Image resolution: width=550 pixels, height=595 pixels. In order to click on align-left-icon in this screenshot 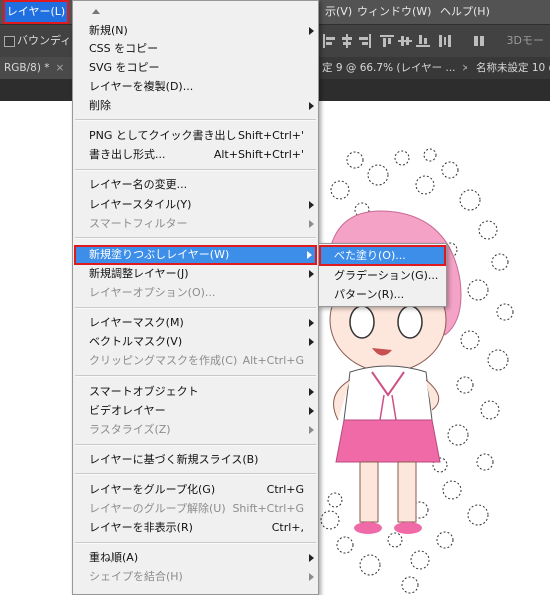, I will do `click(329, 41)`.